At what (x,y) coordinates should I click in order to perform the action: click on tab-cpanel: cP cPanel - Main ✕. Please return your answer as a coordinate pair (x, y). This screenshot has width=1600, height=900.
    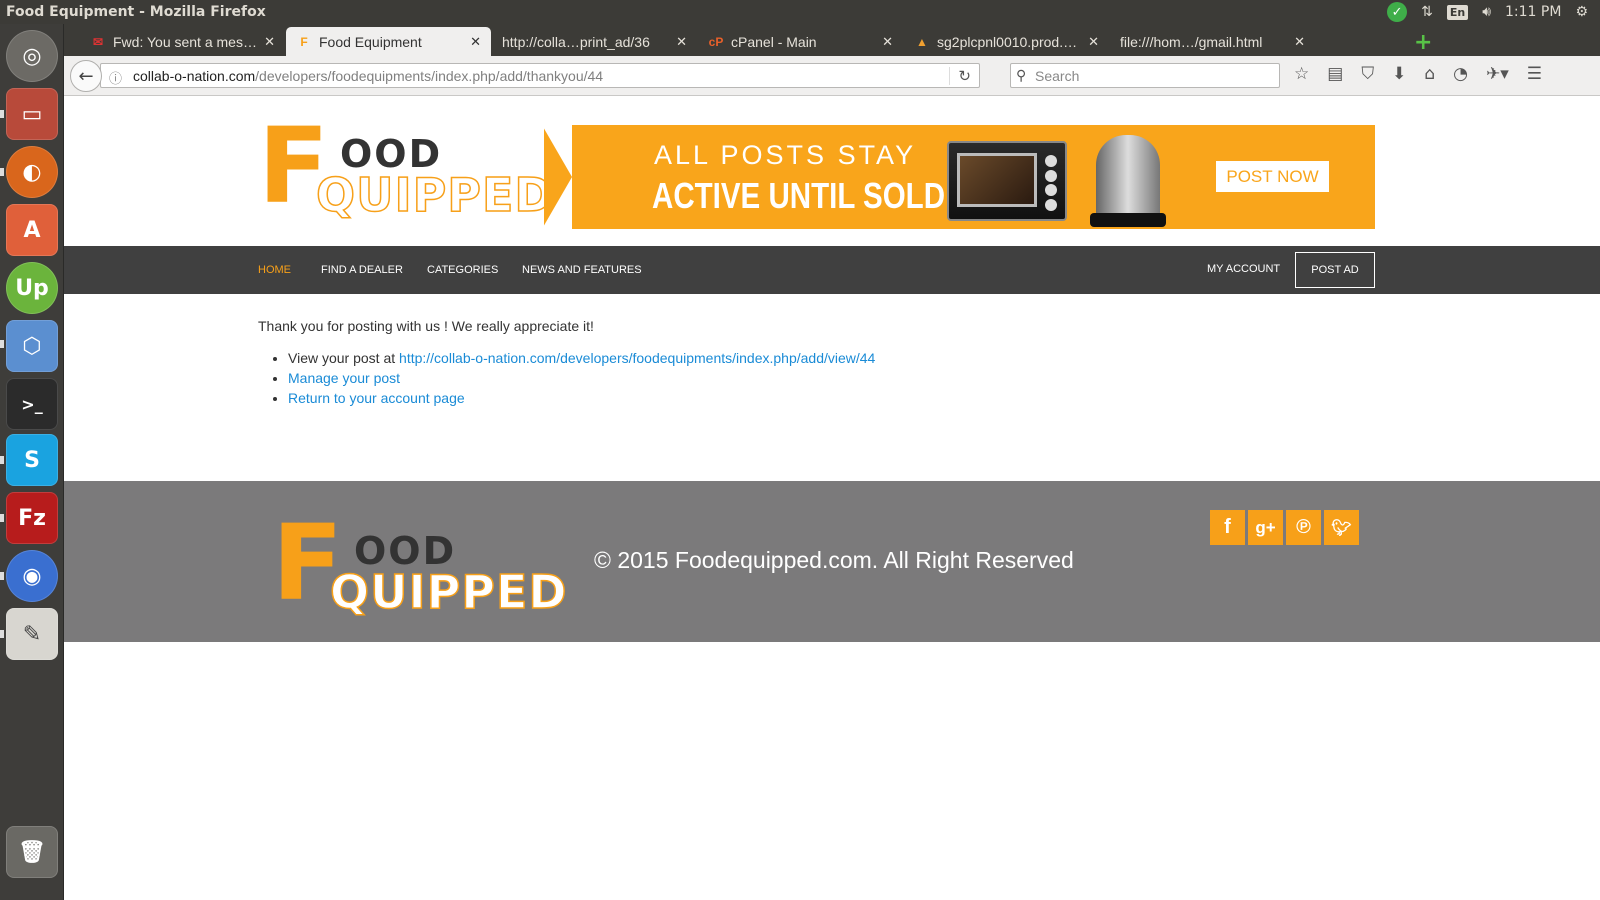
    Looking at the image, I should click on (800, 41).